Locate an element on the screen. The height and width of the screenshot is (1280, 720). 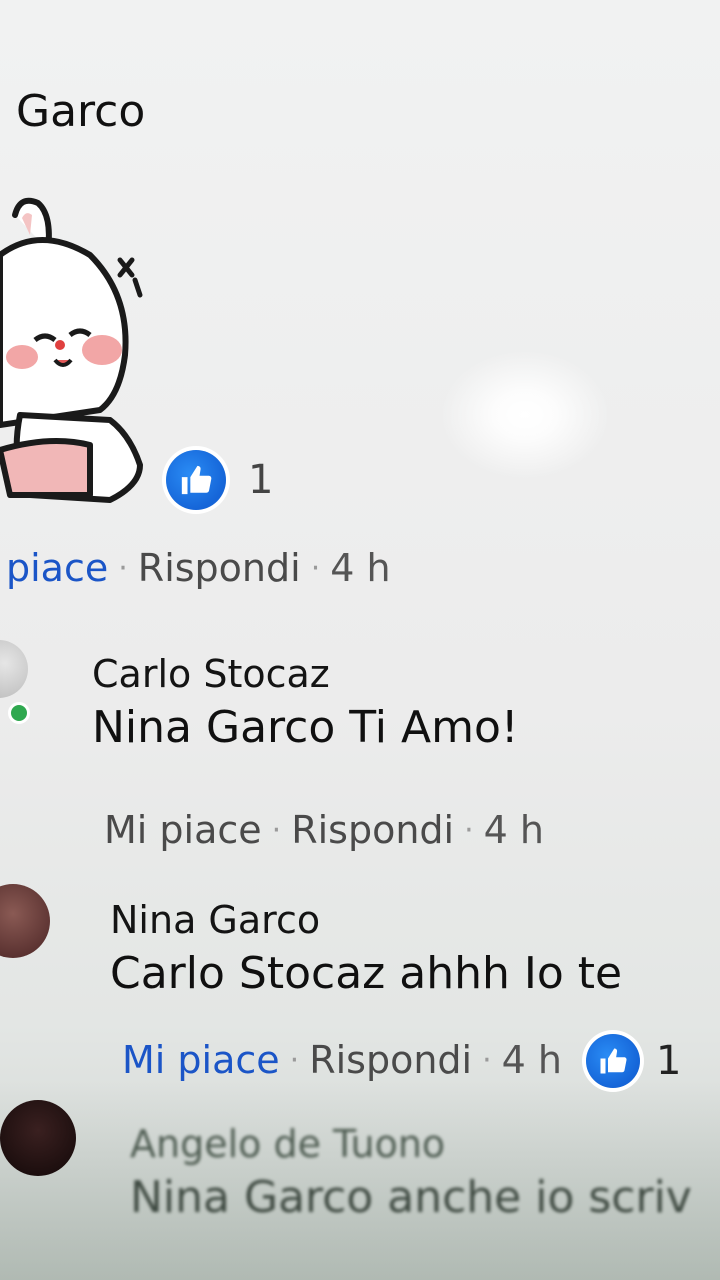
comment-author: Carlo Stocaz is located at coordinates (305, 674).